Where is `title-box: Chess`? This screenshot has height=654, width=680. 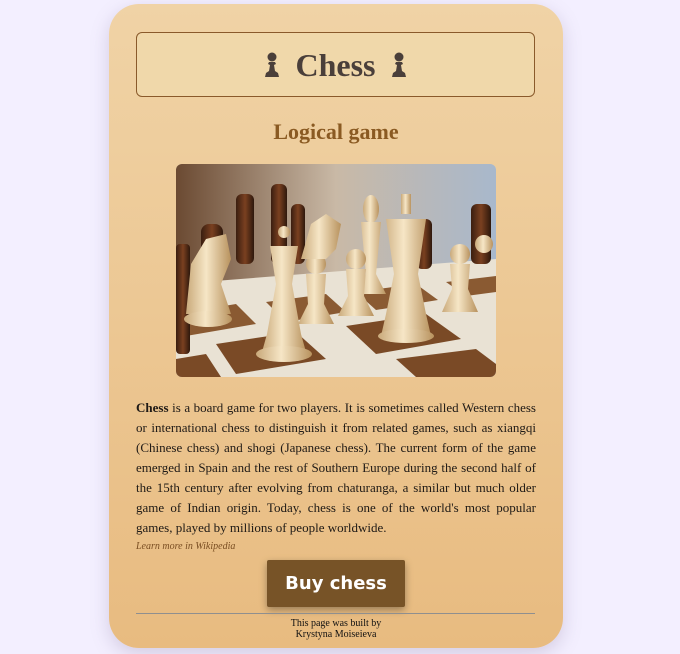 title-box: Chess is located at coordinates (335, 64).